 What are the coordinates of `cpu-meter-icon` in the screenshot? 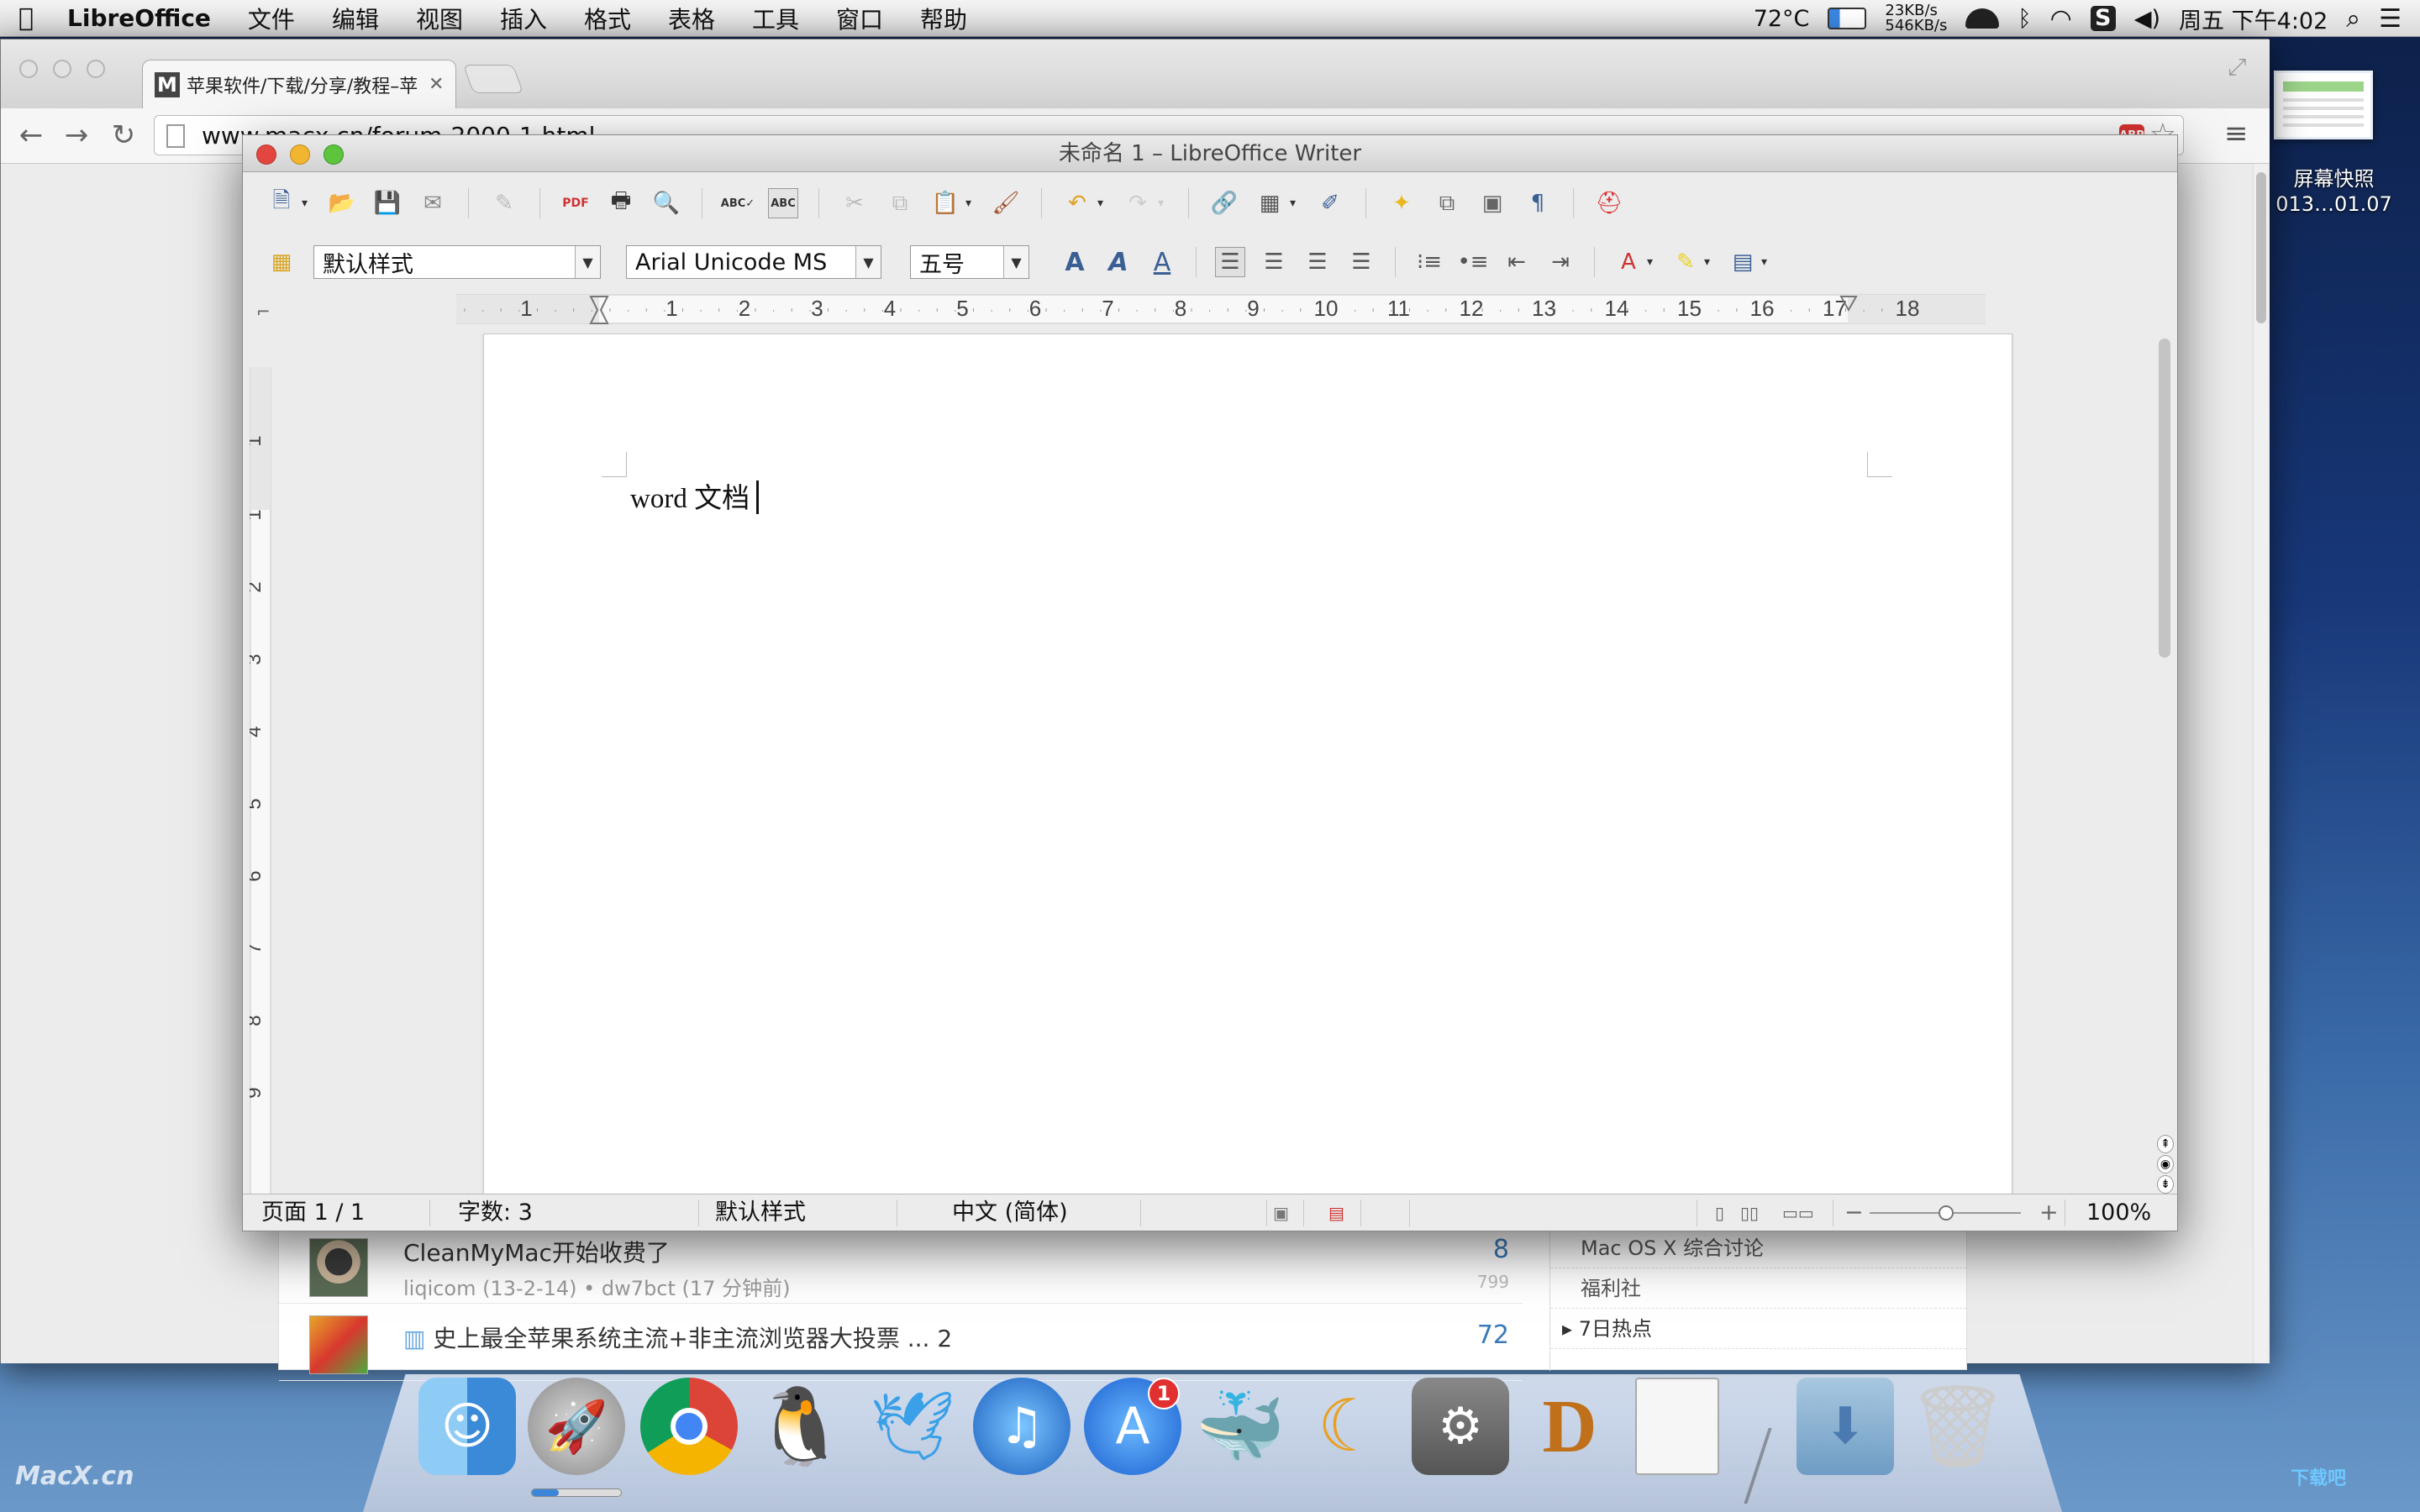 It's located at (1848, 18).